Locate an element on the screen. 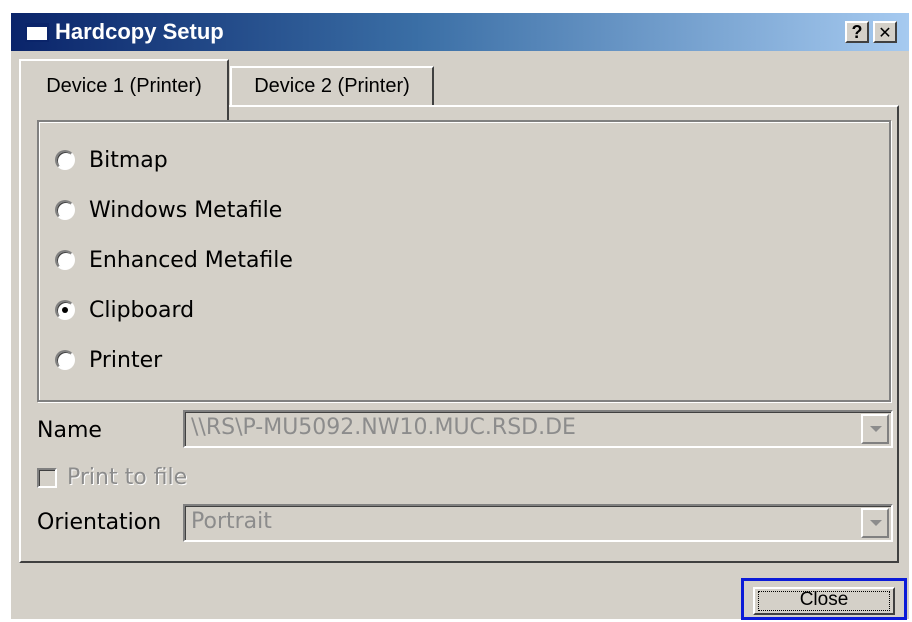 The height and width of the screenshot is (622, 912). radio-bitmap: Bitmap is located at coordinates (111, 160).